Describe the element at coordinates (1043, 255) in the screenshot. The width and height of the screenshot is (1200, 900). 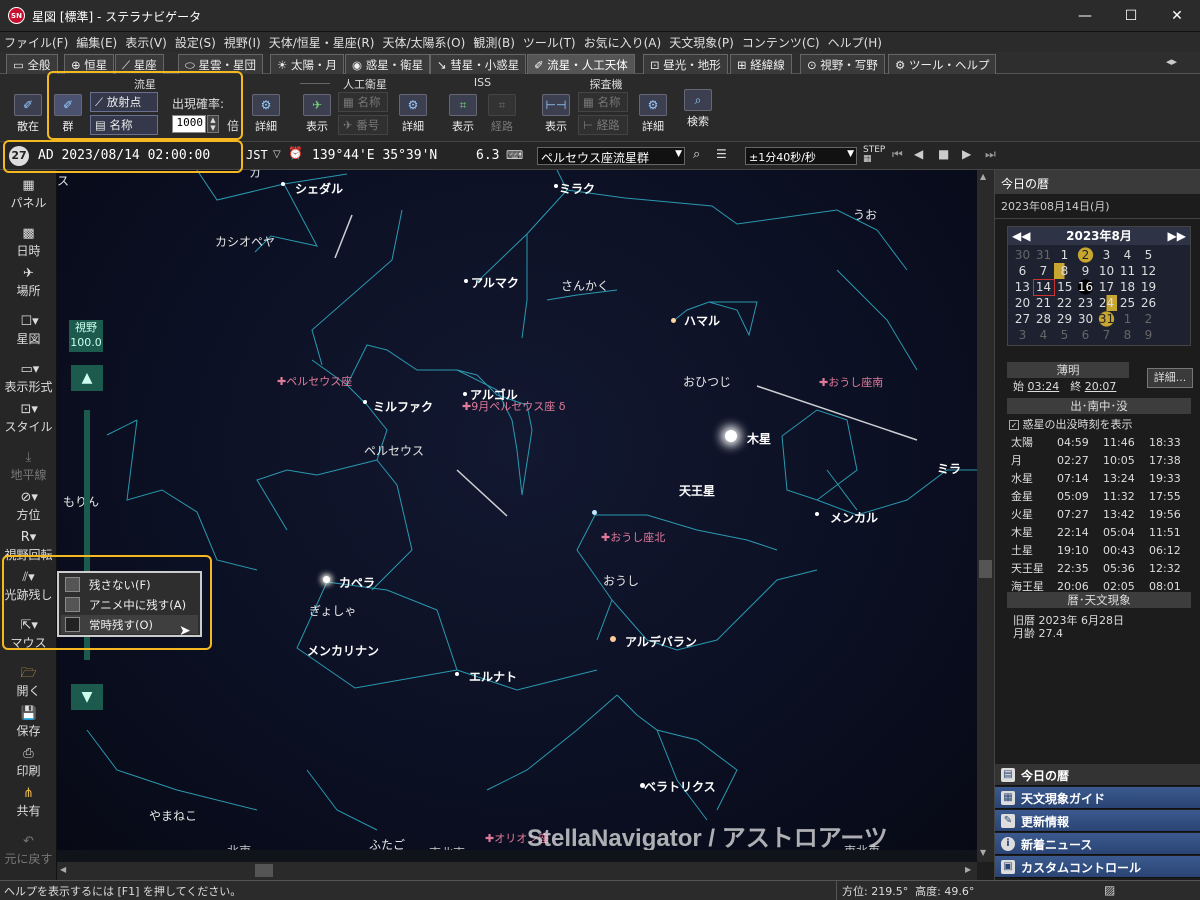
I see `calendar-day: 31` at that location.